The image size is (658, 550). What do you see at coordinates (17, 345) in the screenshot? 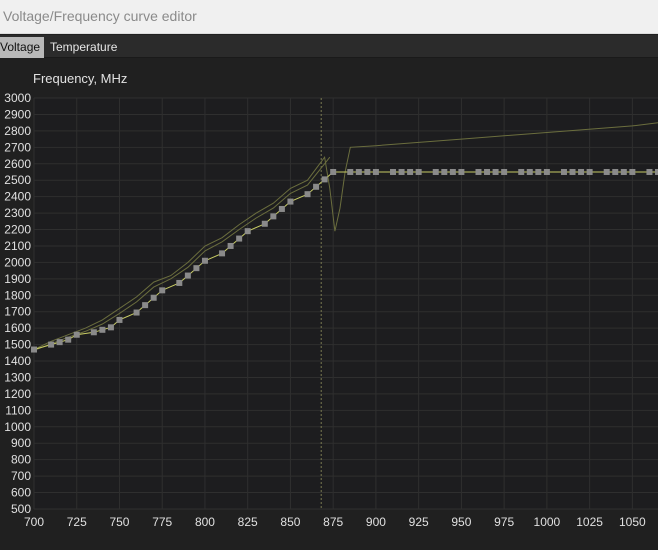
I see `y-tick-label: 1500` at bounding box center [17, 345].